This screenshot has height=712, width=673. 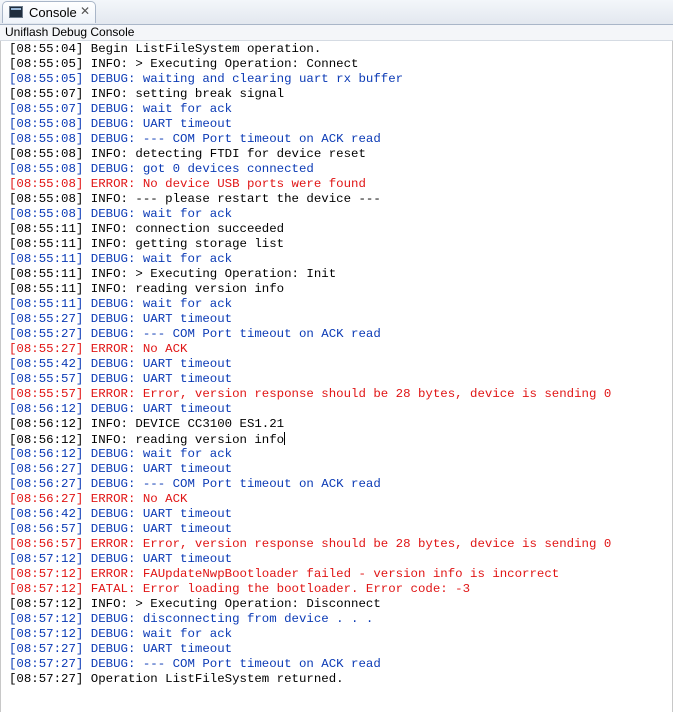 I want to click on console-line: [08:56:57] DEBUG: UART timeout, so click(x=121, y=529).